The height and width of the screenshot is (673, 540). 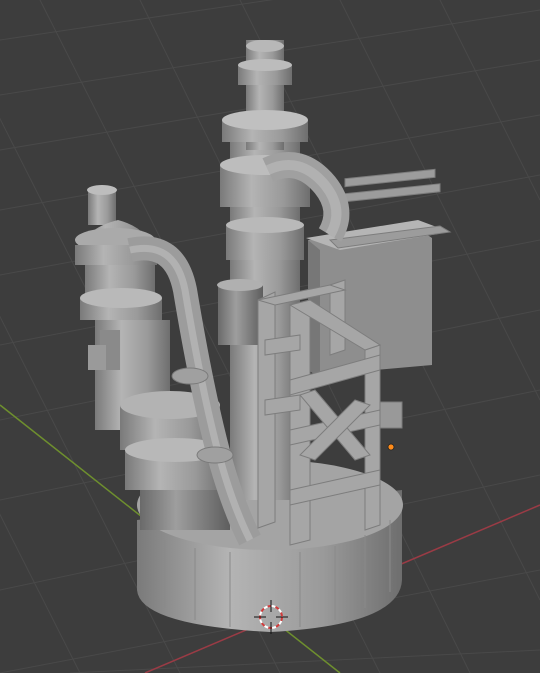 What do you see at coordinates (391, 447) in the screenshot?
I see `object-origin-icon` at bounding box center [391, 447].